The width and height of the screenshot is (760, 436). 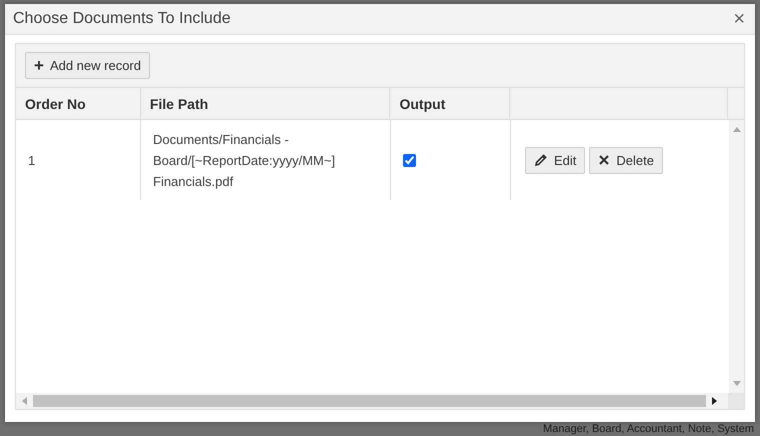 What do you see at coordinates (409, 160) in the screenshot?
I see `output-checkbox` at bounding box center [409, 160].